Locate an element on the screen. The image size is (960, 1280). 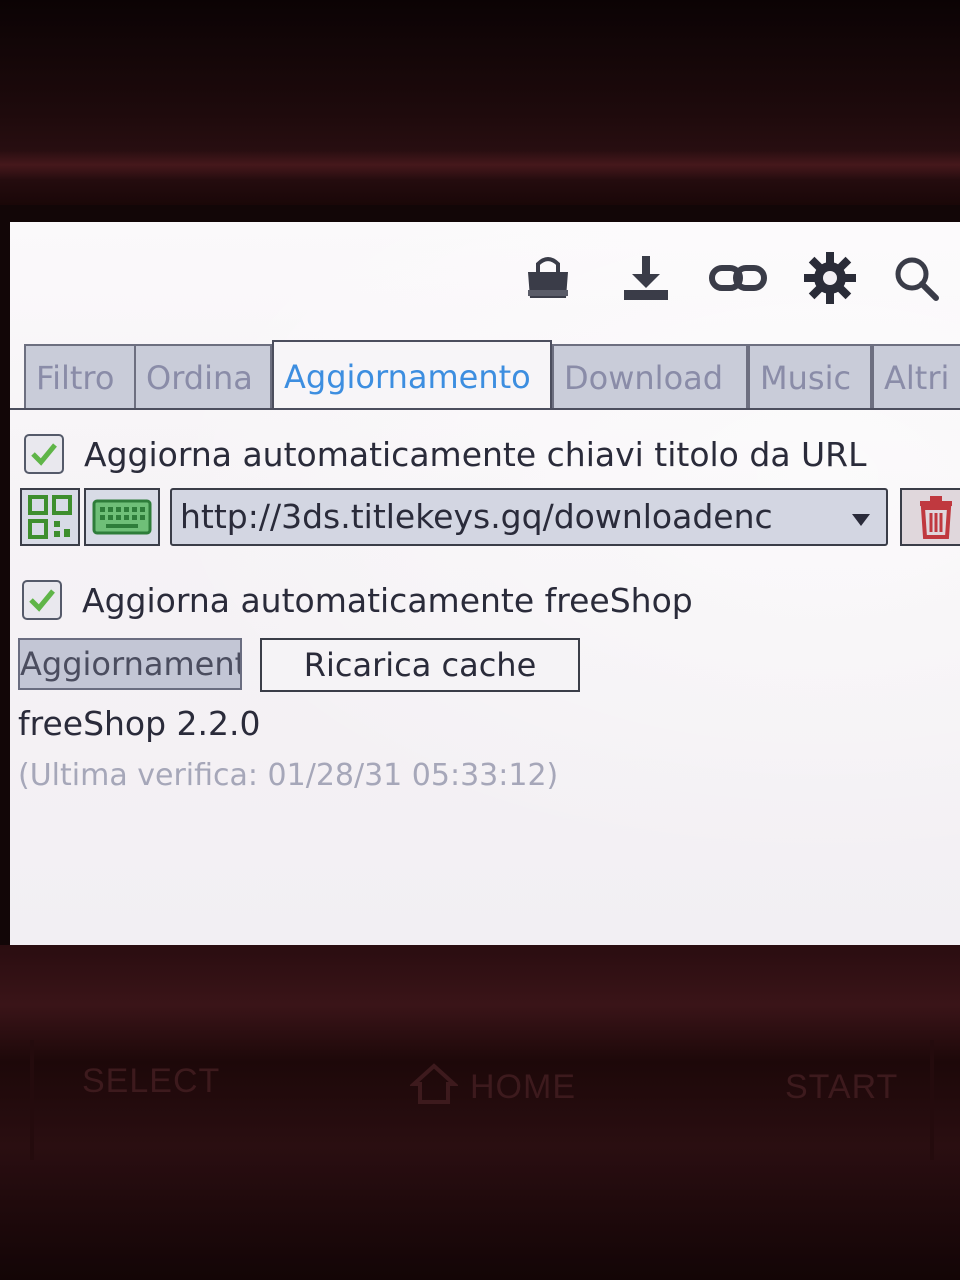
version-text: freeShop 2.2.0 is located at coordinates (139, 723).